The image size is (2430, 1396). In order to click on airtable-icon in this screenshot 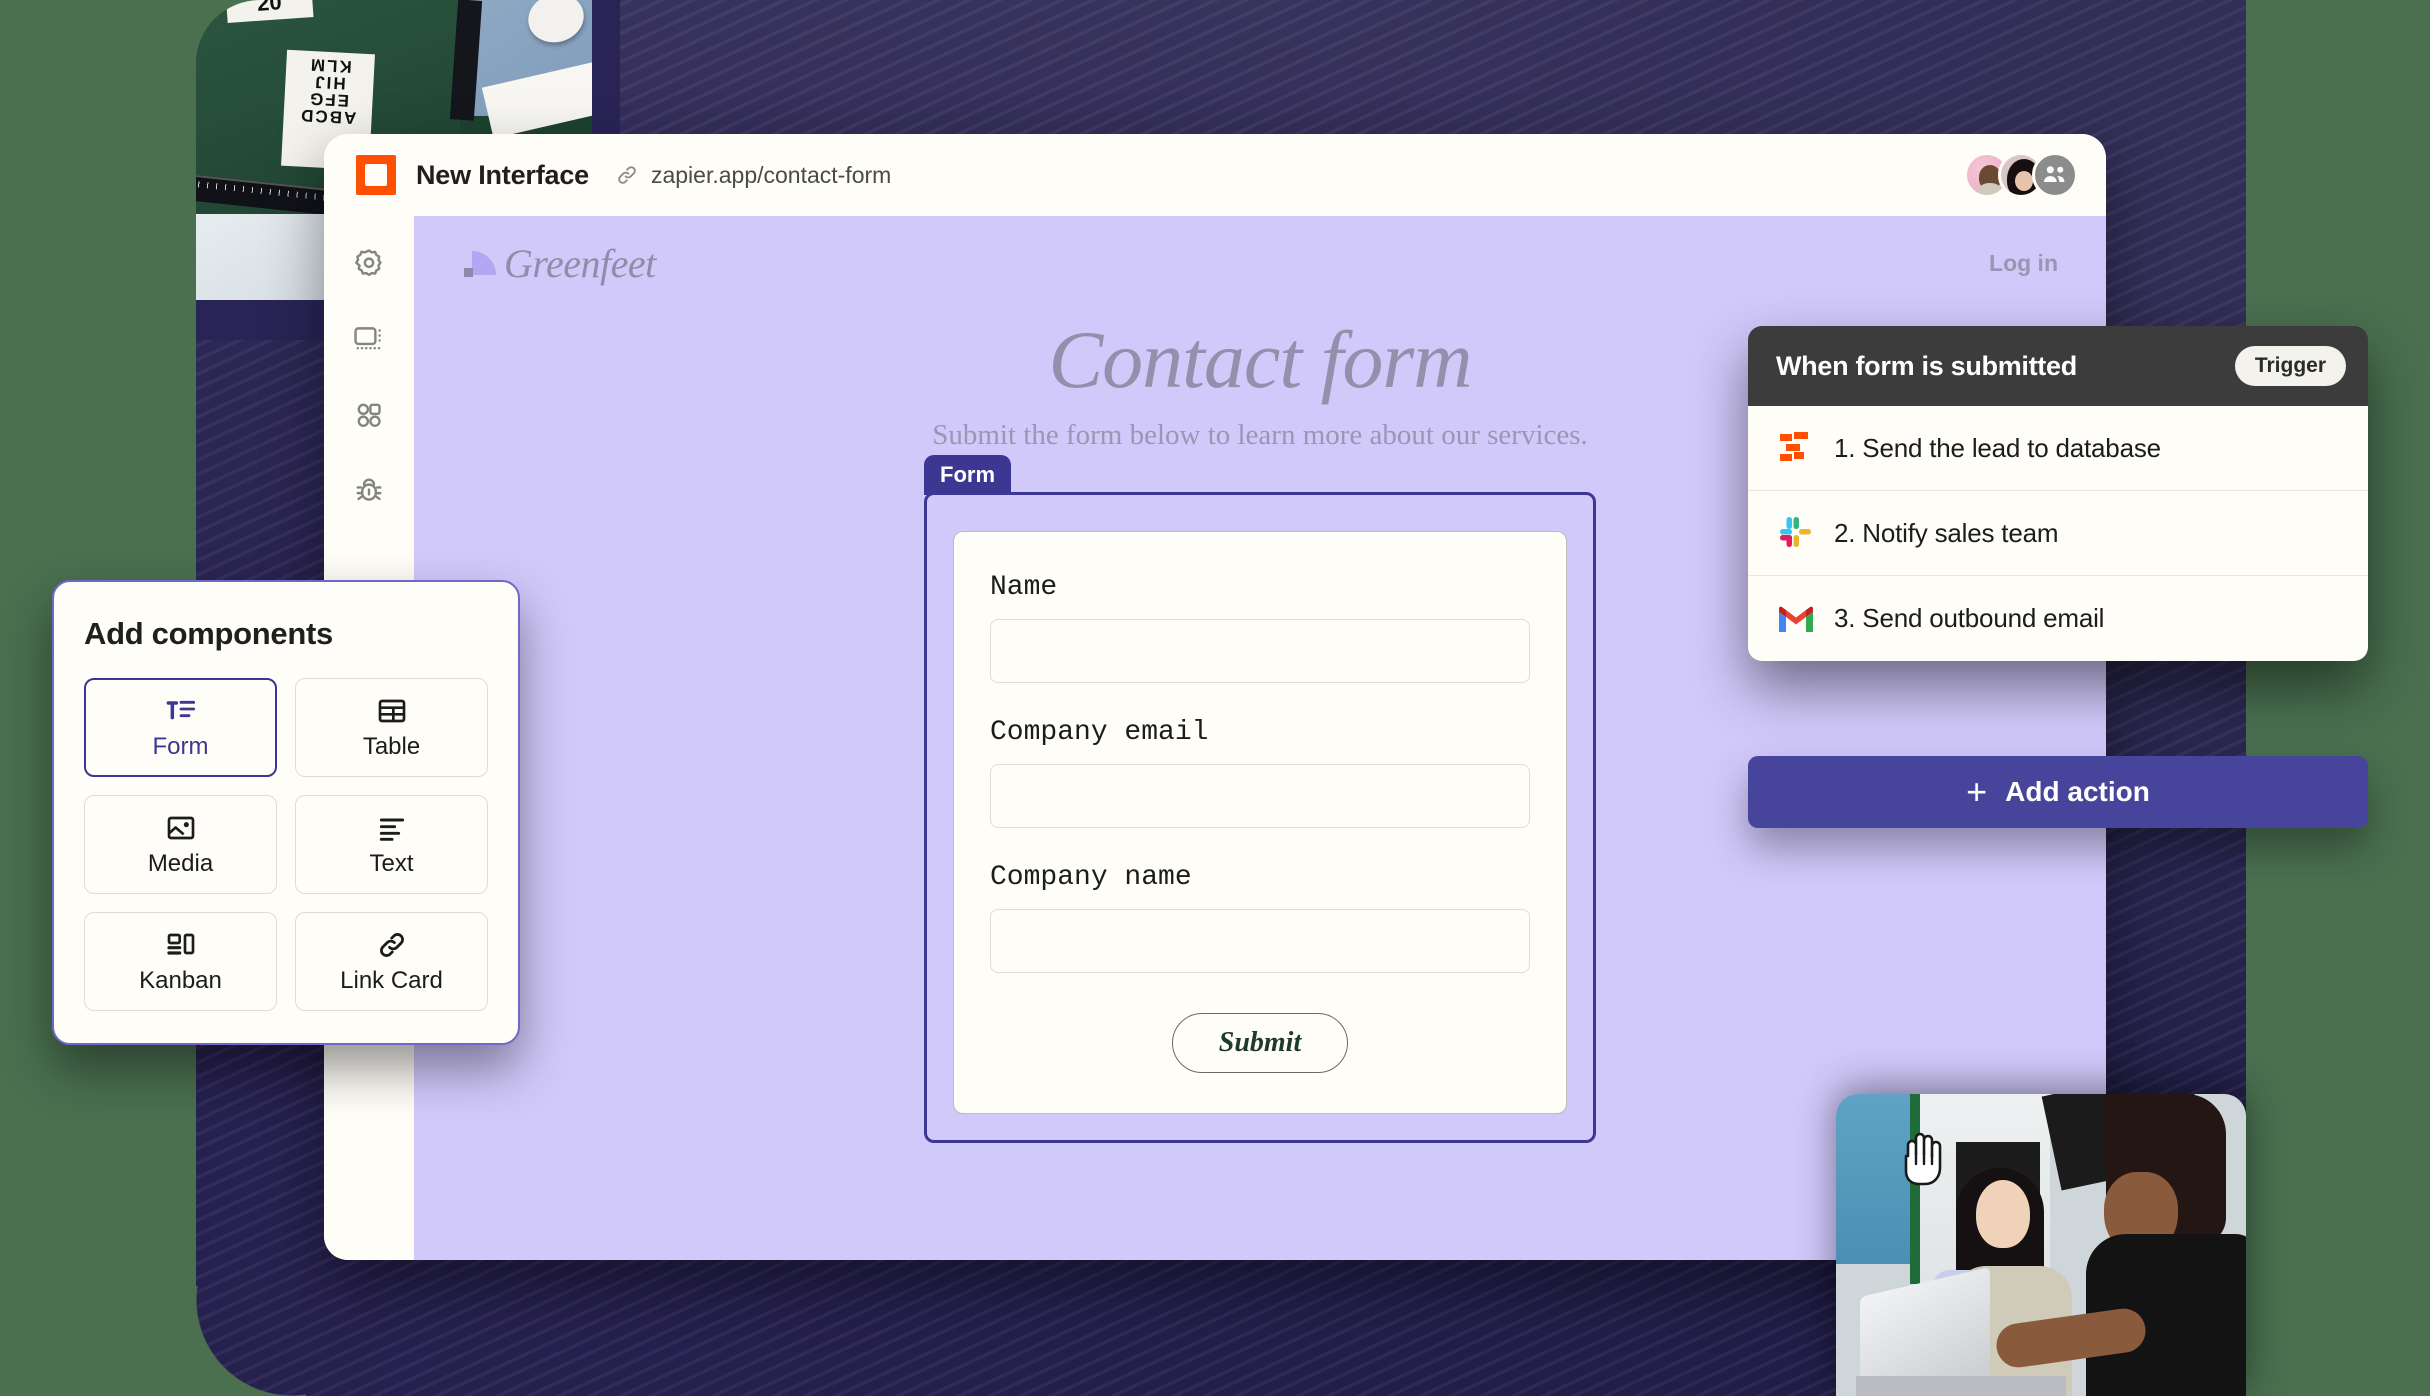, I will do `click(1794, 446)`.